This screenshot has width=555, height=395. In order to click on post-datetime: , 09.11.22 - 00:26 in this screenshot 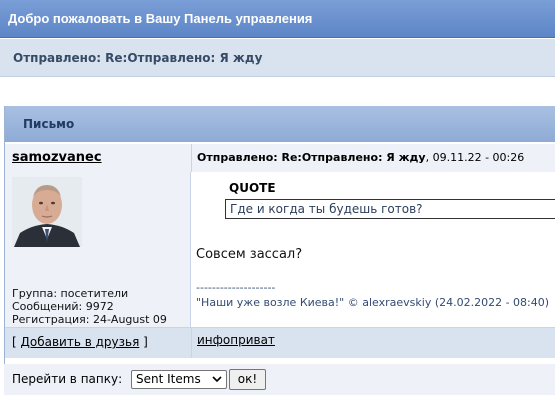, I will do `click(475, 157)`.